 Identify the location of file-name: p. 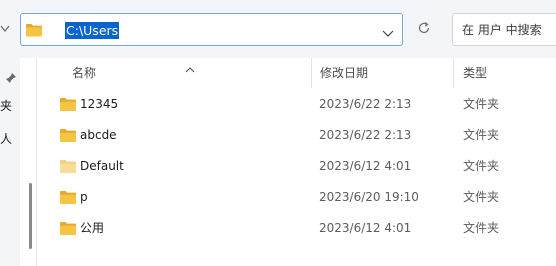
(84, 197).